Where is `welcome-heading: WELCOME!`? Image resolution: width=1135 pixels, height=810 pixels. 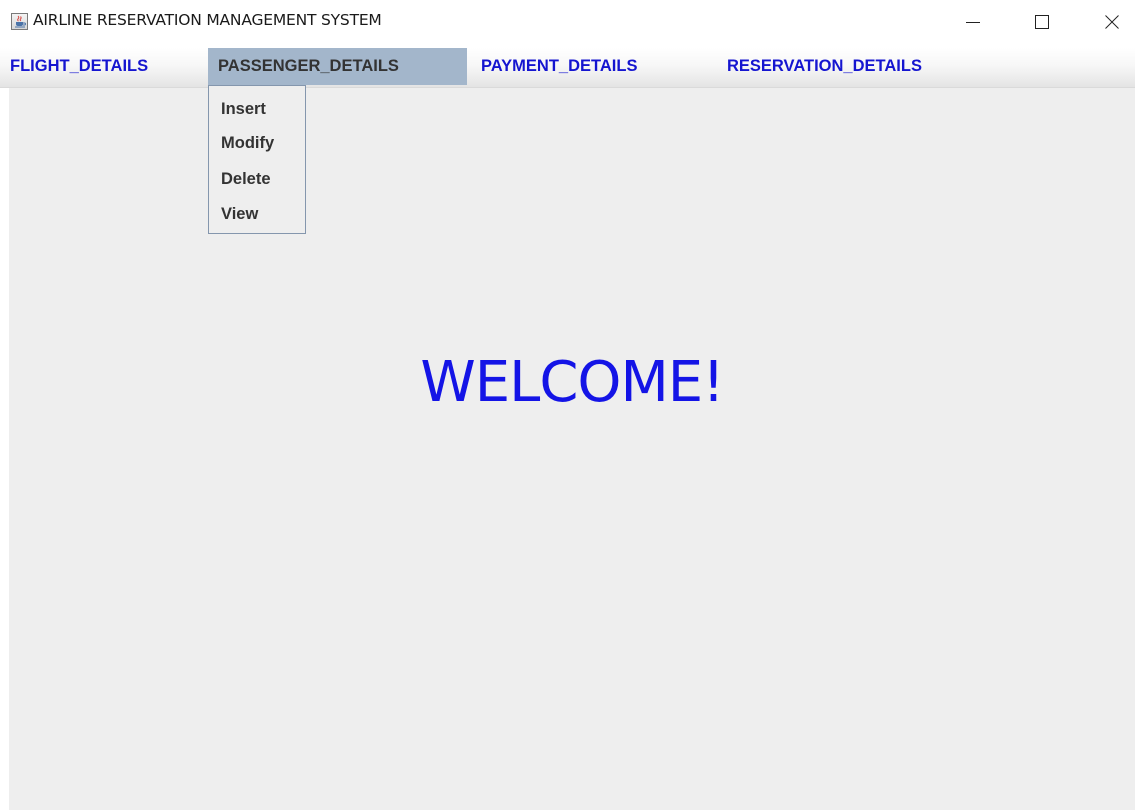 welcome-heading: WELCOME! is located at coordinates (572, 382).